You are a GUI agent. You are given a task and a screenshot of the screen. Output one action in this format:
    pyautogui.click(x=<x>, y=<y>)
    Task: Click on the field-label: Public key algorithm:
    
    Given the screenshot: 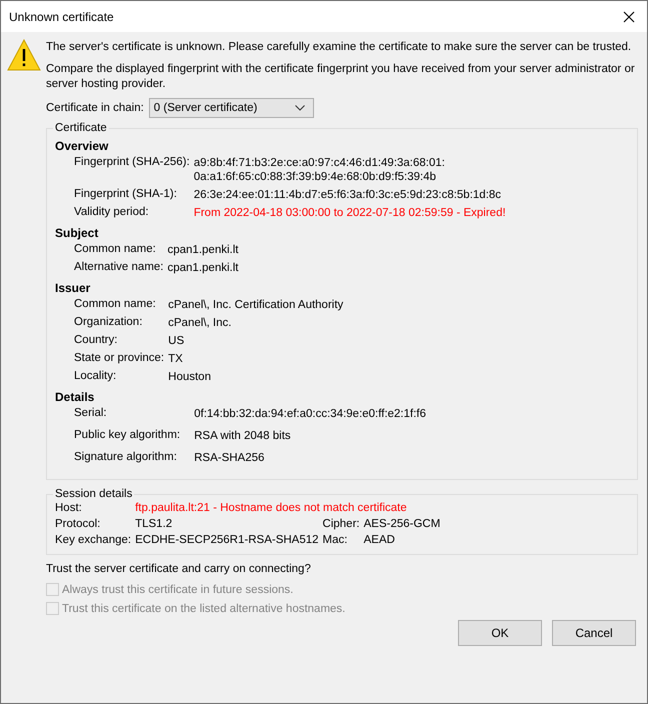 What is the action you would take?
    pyautogui.click(x=127, y=436)
    